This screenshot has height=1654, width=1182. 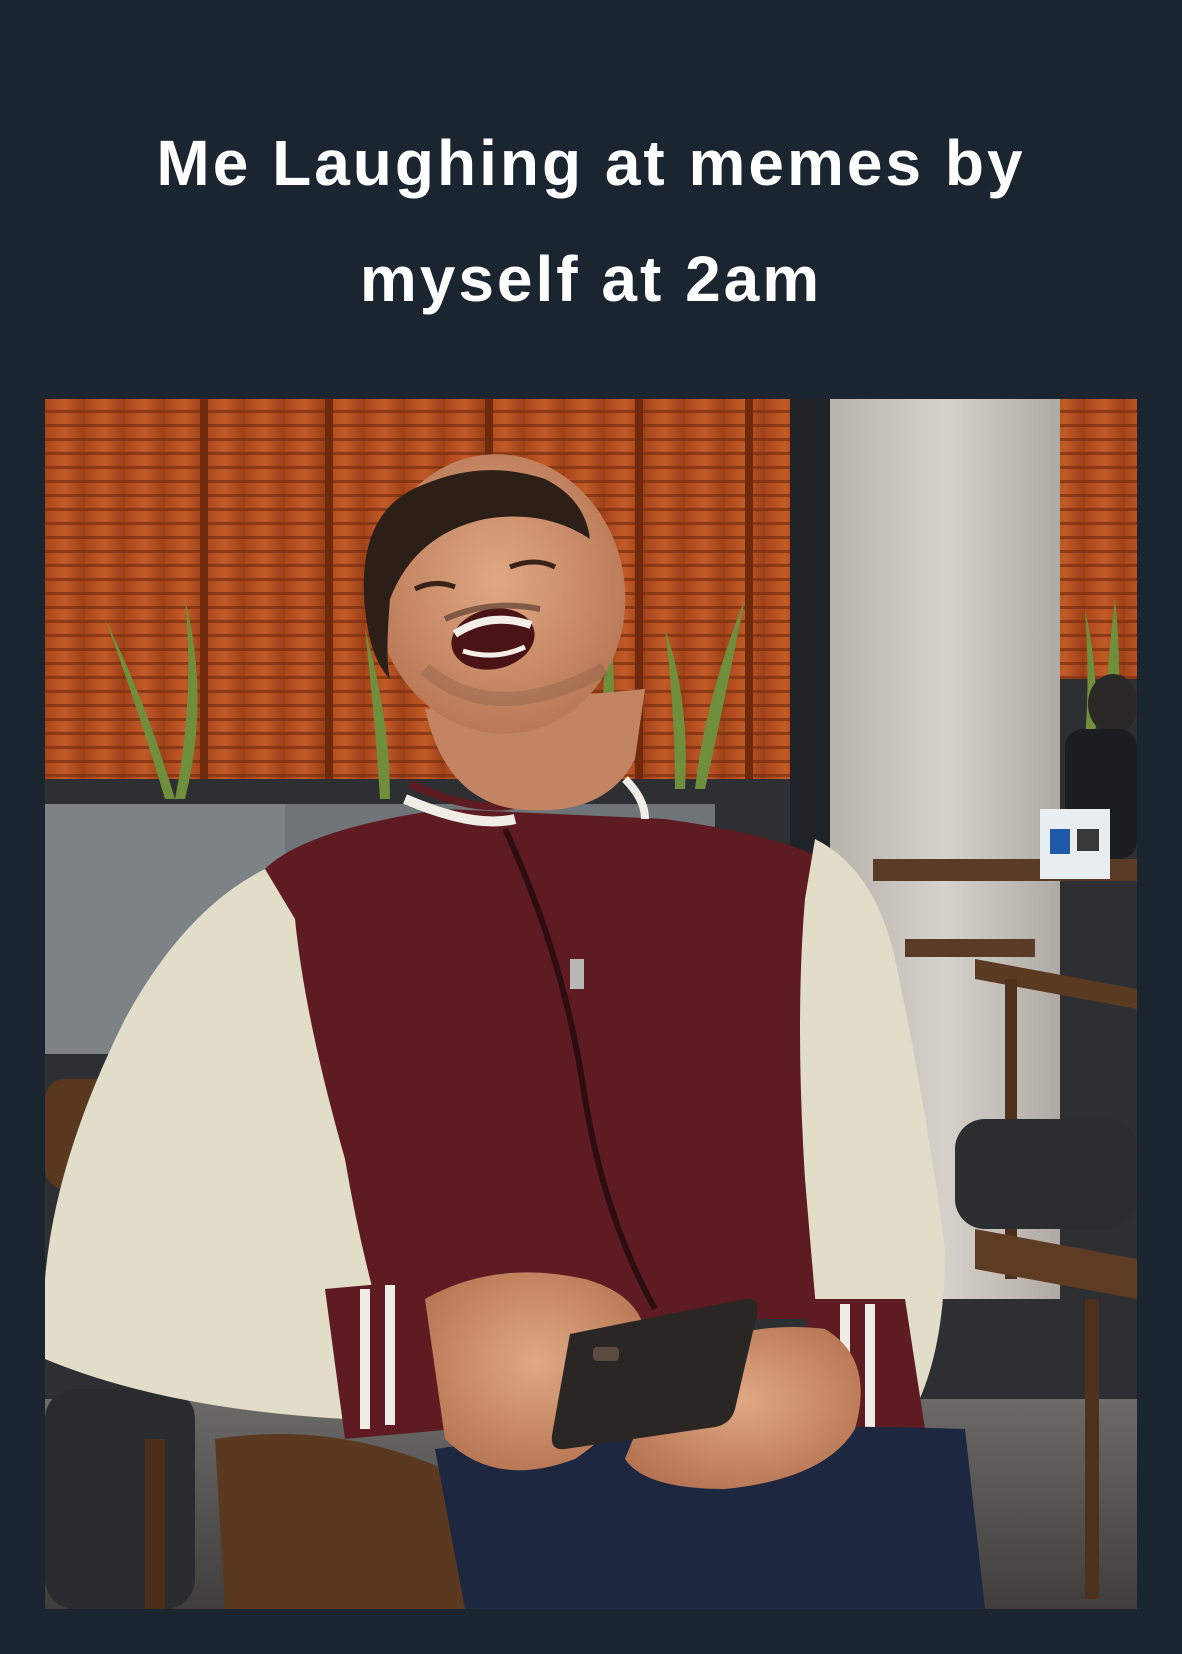 I want to click on meme-caption: Me Laughing at memes by myself at 2am, so click(x=591, y=221).